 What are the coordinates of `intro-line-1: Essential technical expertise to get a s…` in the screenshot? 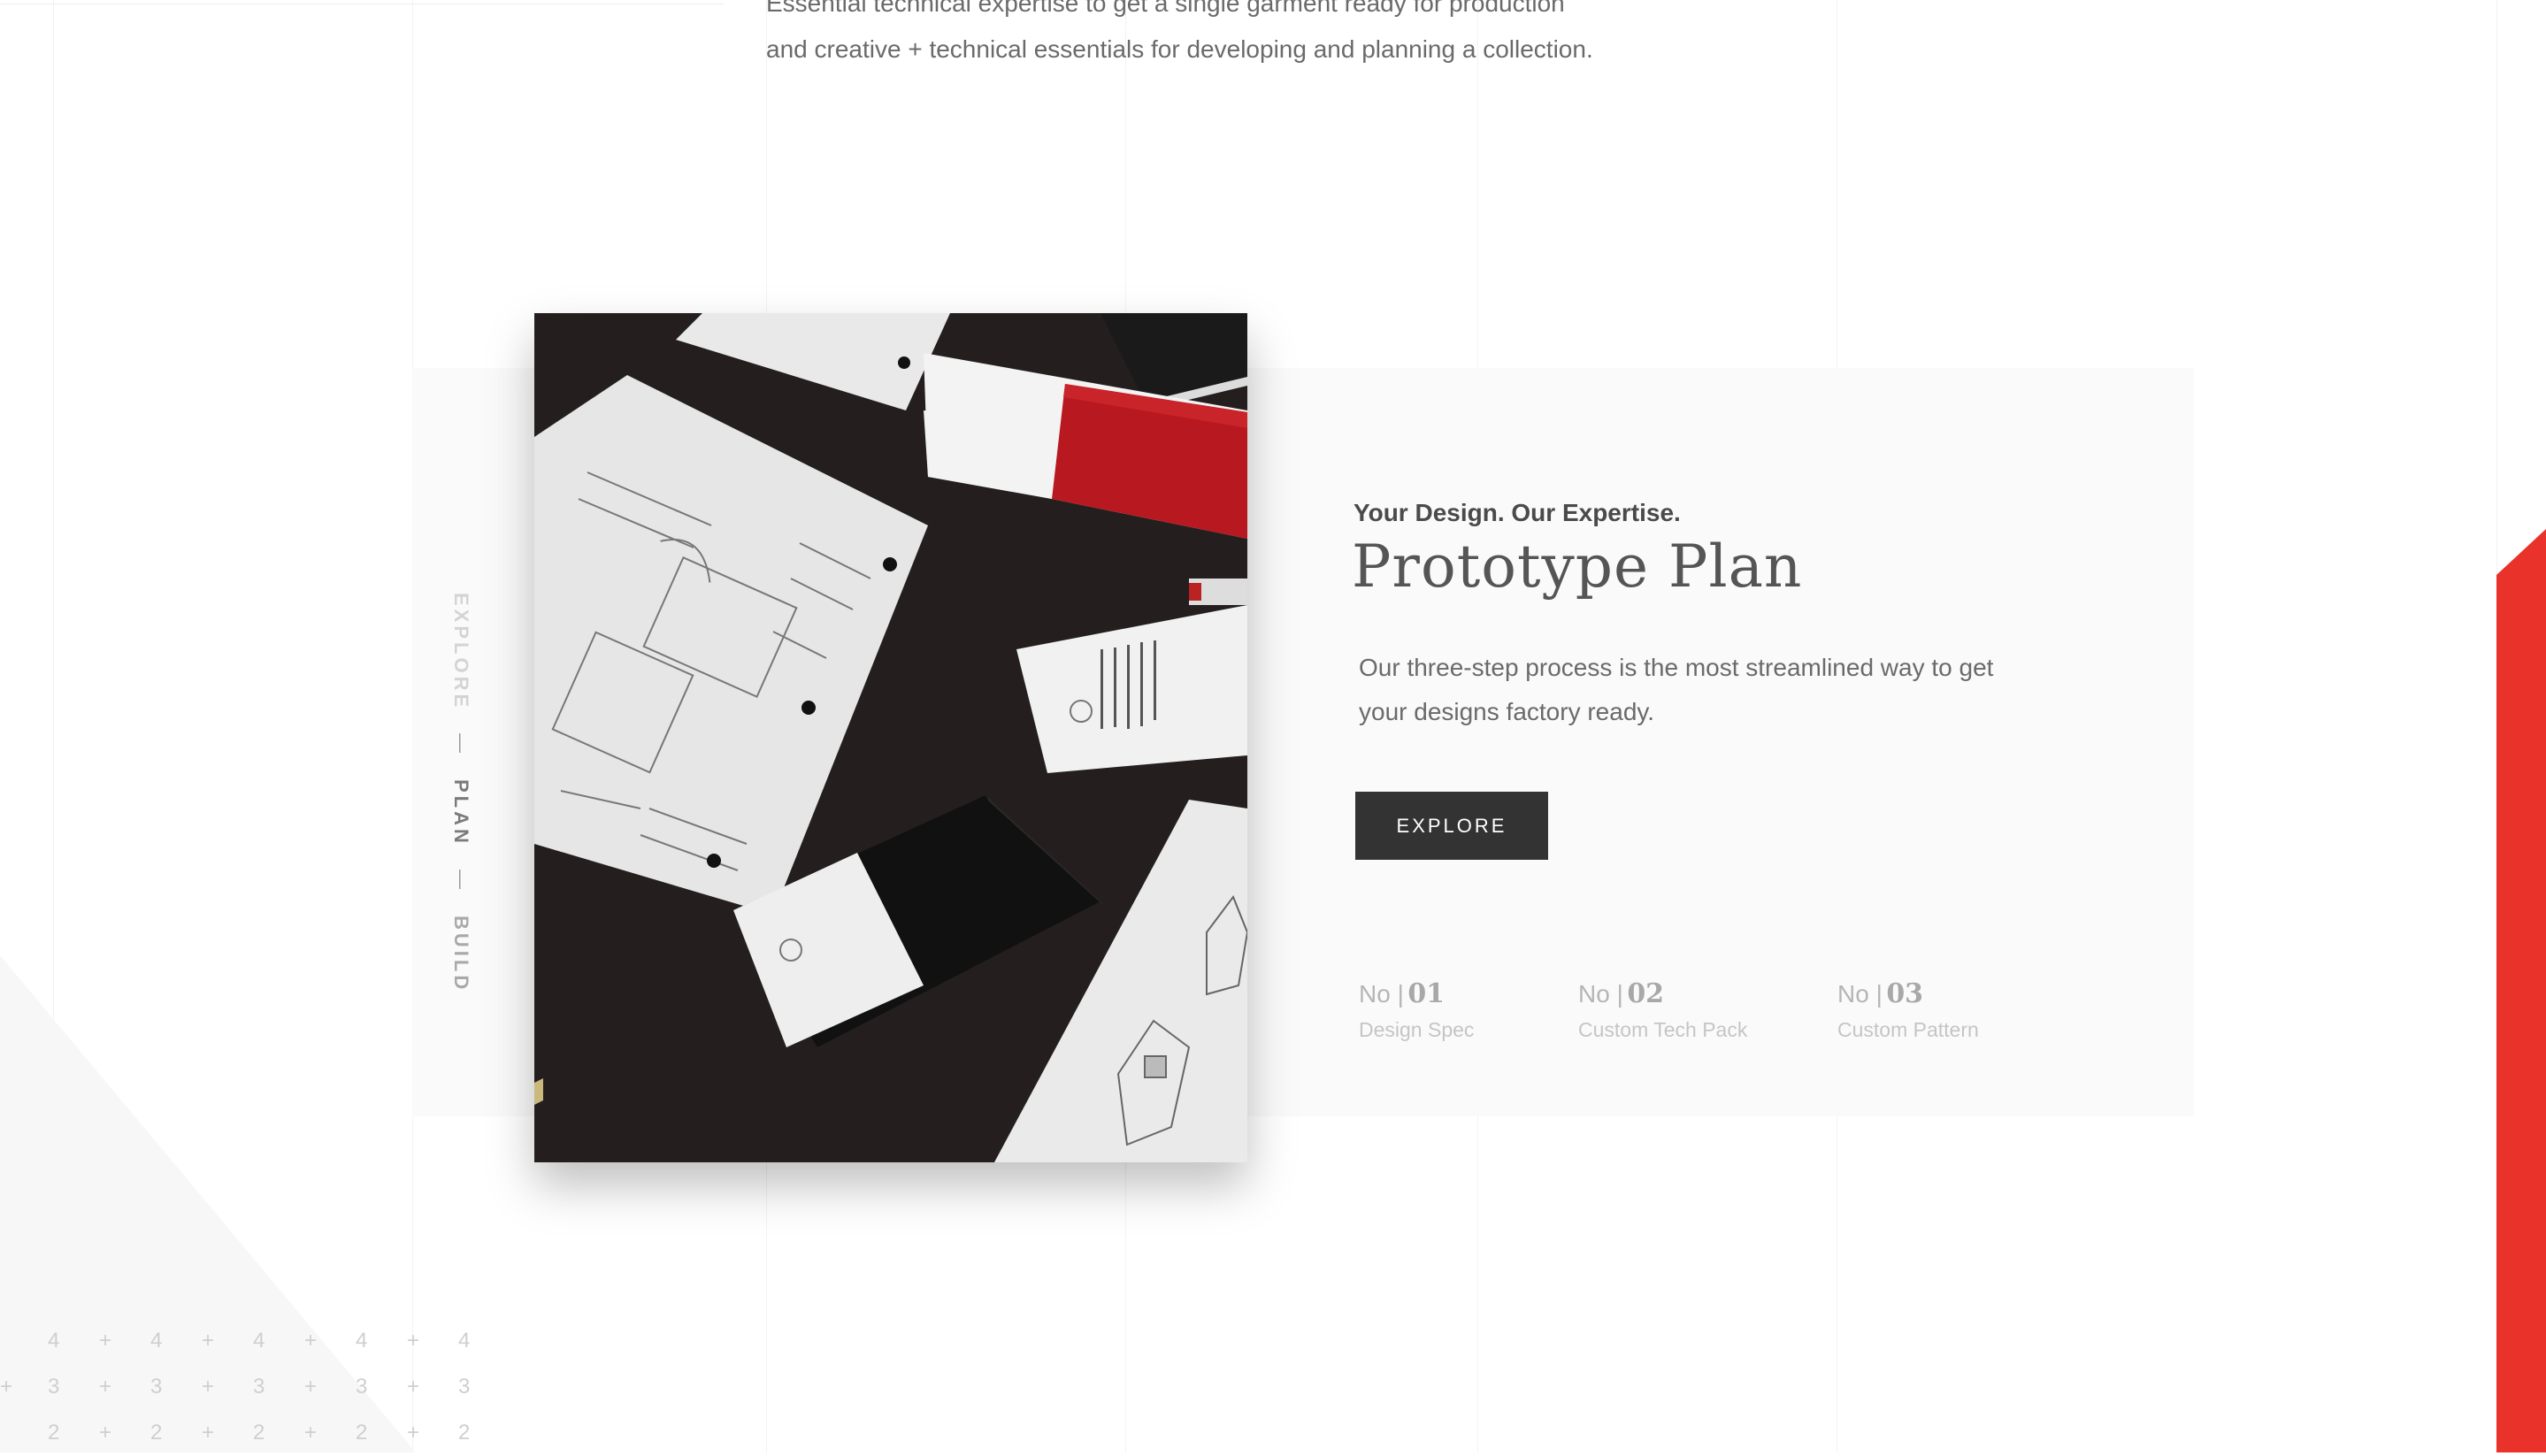 It's located at (1165, 8).